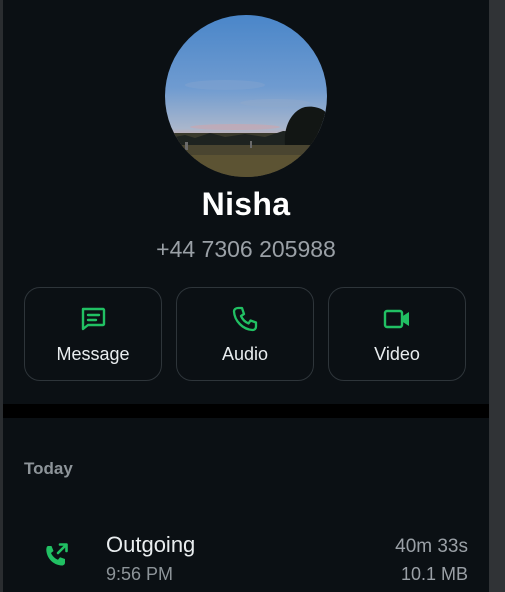 This screenshot has width=505, height=592. What do you see at coordinates (397, 319) in the screenshot?
I see `video-camera-icon` at bounding box center [397, 319].